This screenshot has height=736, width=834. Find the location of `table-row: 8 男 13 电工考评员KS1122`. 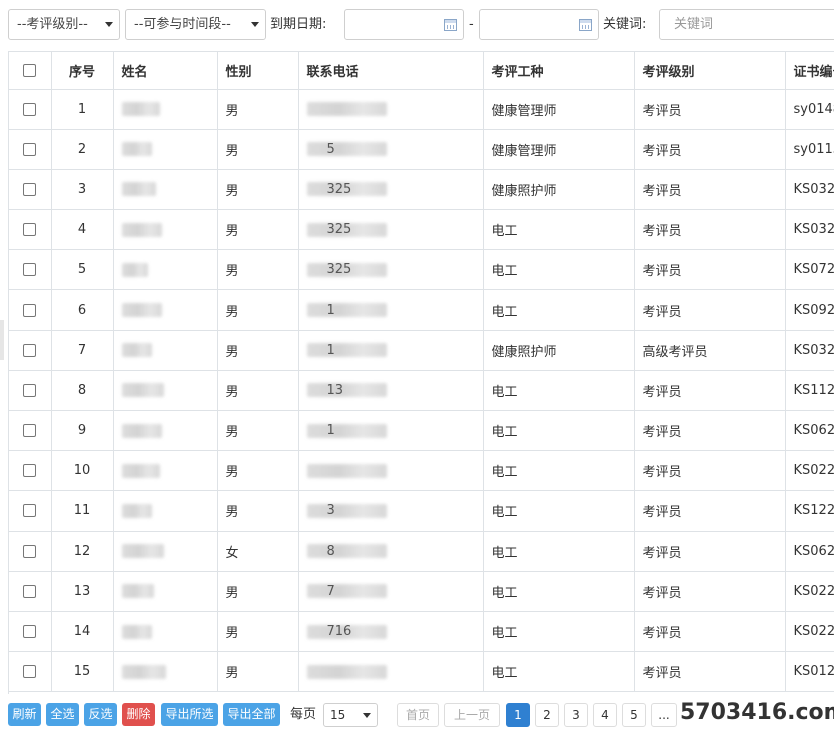

table-row: 8 男 13 电工考评员KS1122 is located at coordinates (421, 391).